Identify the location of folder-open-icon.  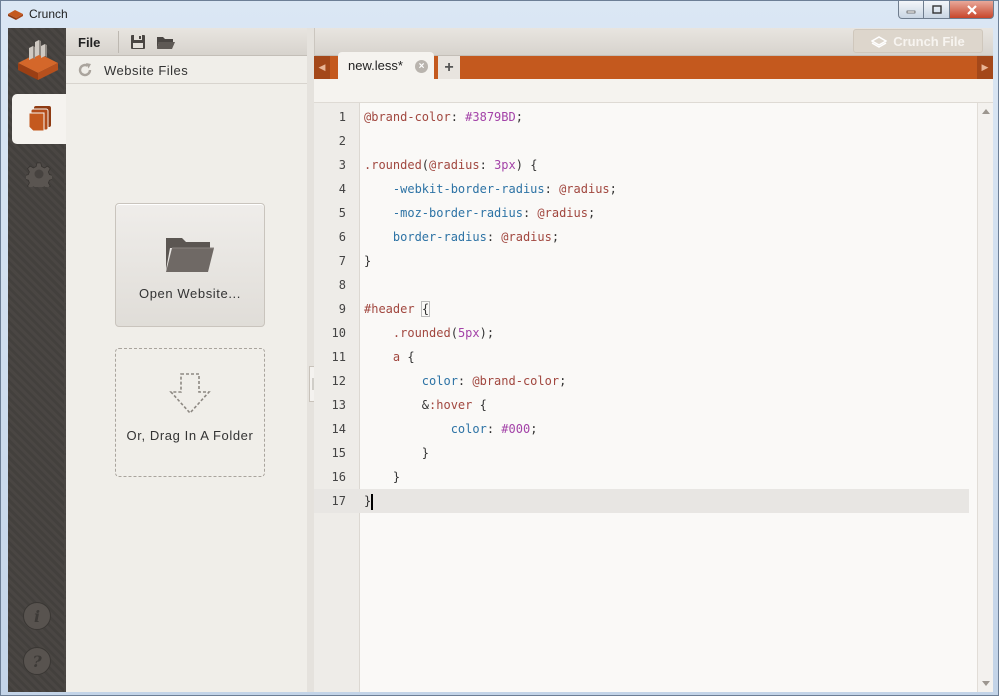
(166, 43).